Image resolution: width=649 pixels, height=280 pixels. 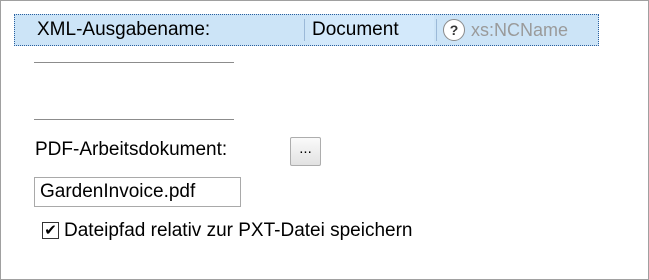 I want to click on type-hint-label: xs:NCName, so click(x=520, y=30).